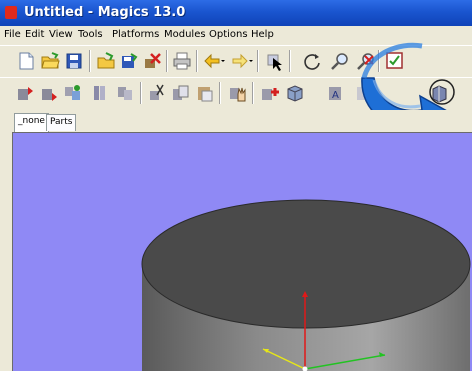 This screenshot has width=472, height=371. What do you see at coordinates (270, 93) in the screenshot?
I see `add-part-icon` at bounding box center [270, 93].